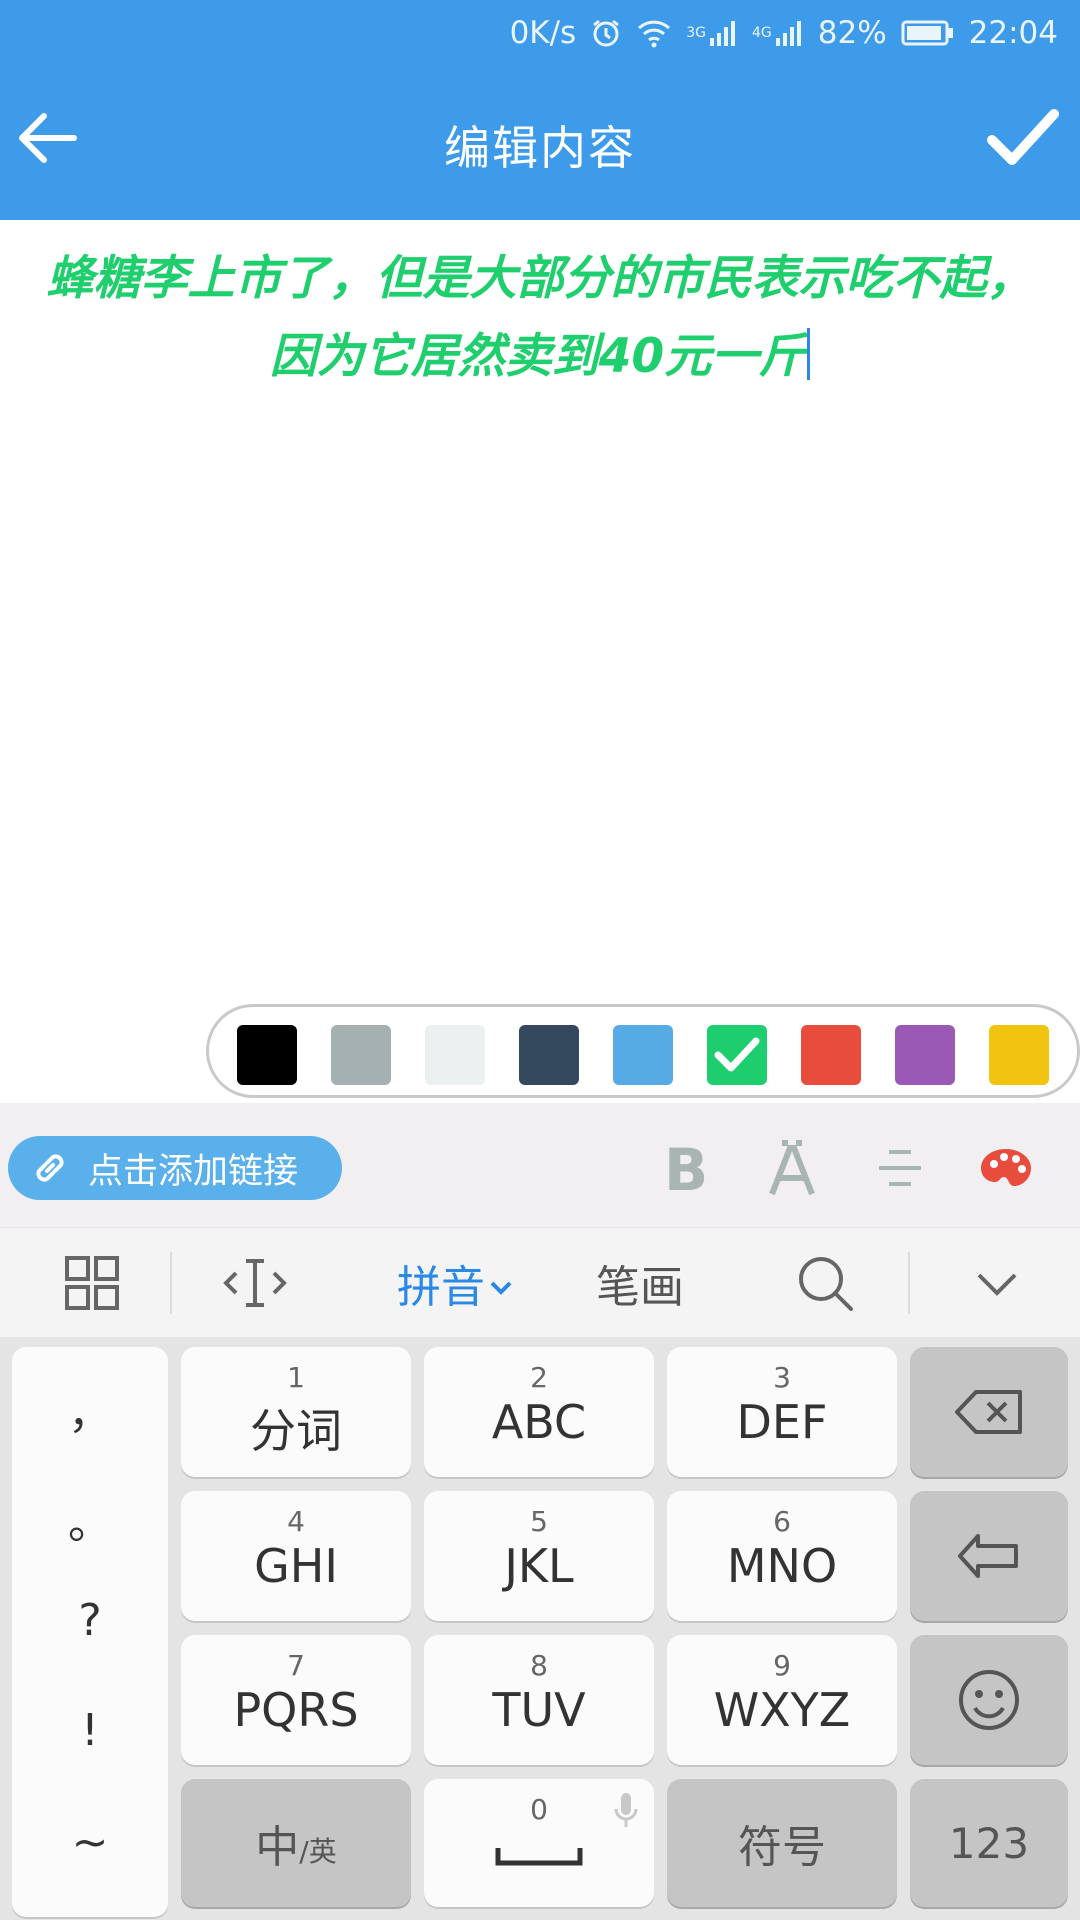  What do you see at coordinates (296, 1710) in the screenshot?
I see `key-letters: PQRS` at bounding box center [296, 1710].